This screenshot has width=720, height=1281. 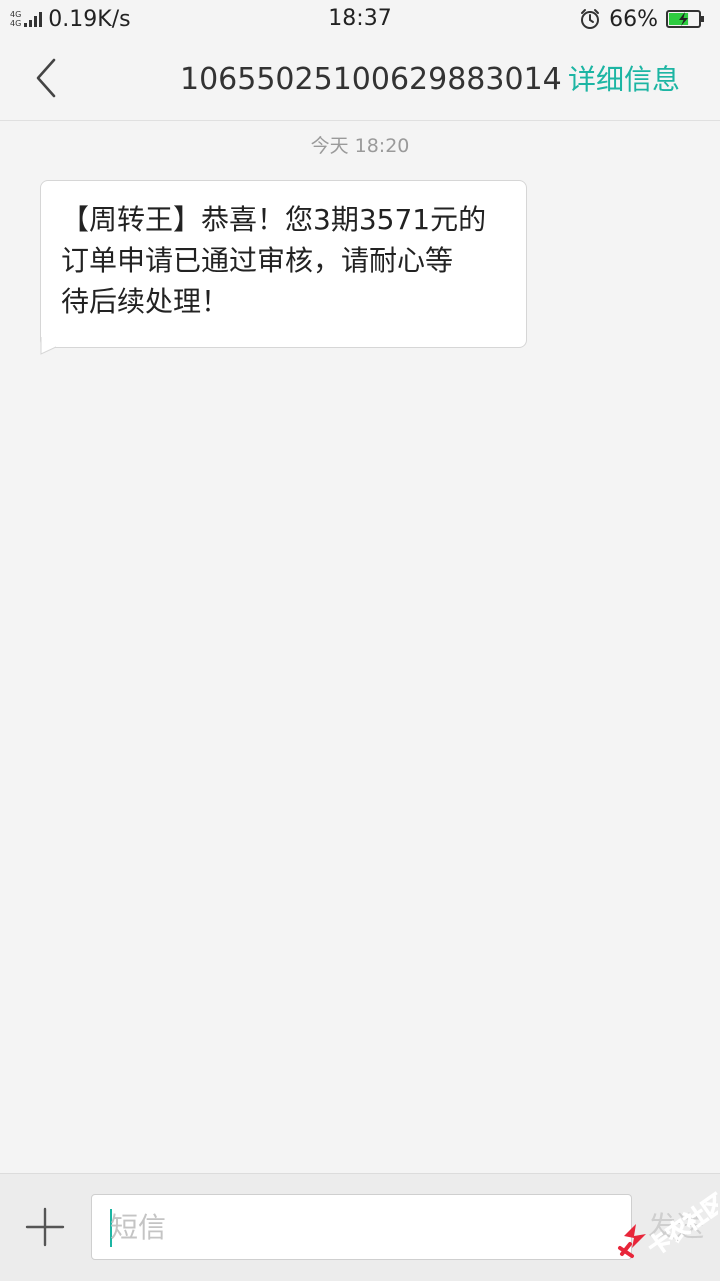 What do you see at coordinates (360, 19) in the screenshot?
I see `status-bar: 4G 4G 0.19K/s 18:37 66%` at bounding box center [360, 19].